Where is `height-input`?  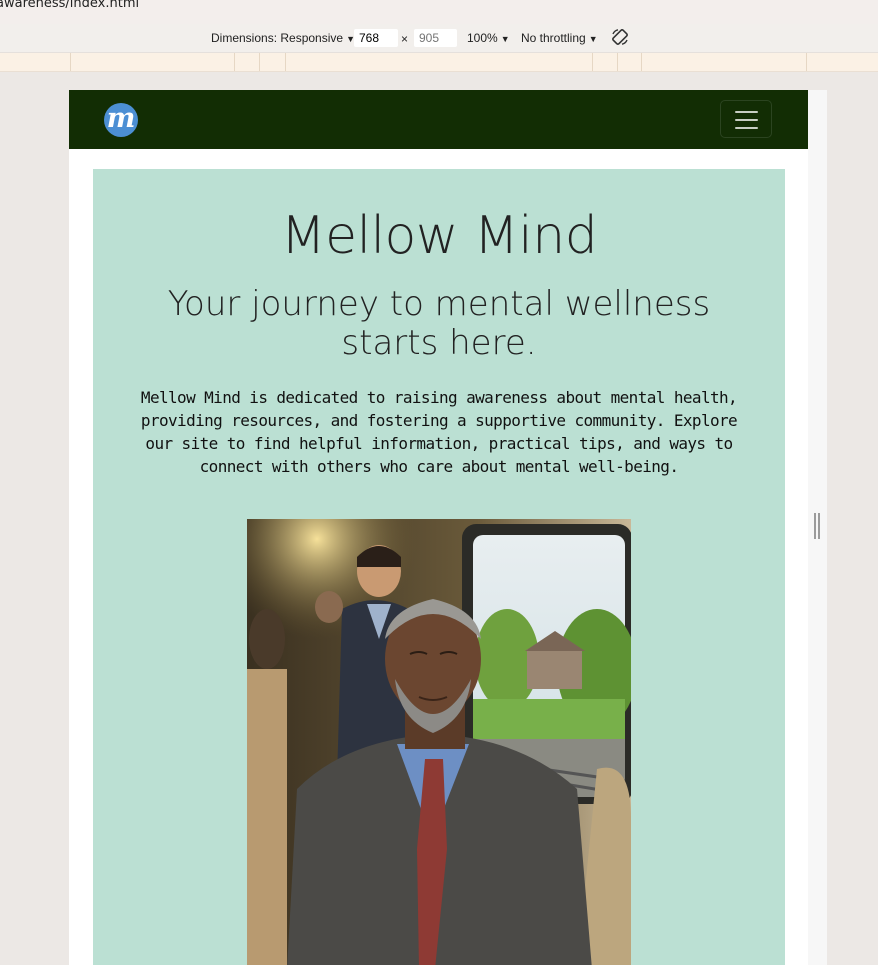 height-input is located at coordinates (435, 38).